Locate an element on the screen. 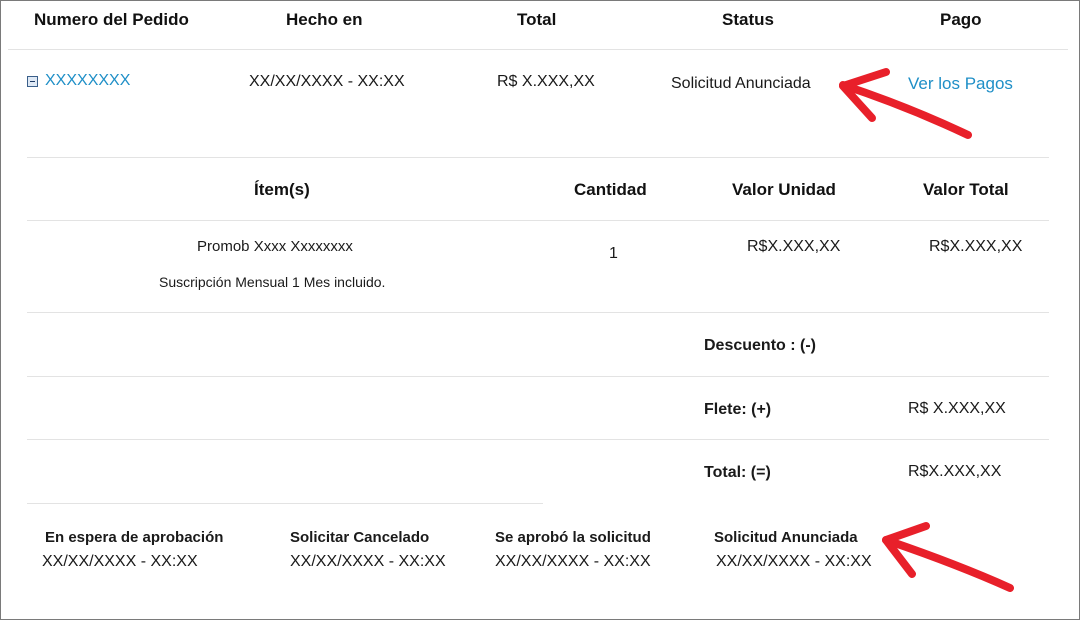  item-description: Suscripción Mensual 1 Mes incluido. is located at coordinates (272, 282).